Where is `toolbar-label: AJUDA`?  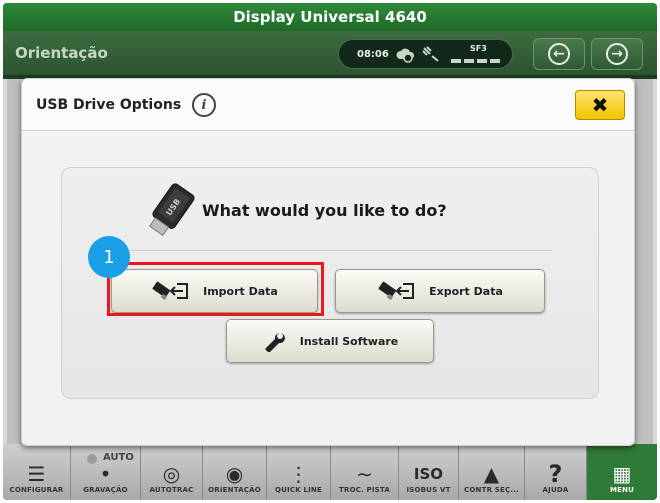
toolbar-label: AJUDA is located at coordinates (555, 490).